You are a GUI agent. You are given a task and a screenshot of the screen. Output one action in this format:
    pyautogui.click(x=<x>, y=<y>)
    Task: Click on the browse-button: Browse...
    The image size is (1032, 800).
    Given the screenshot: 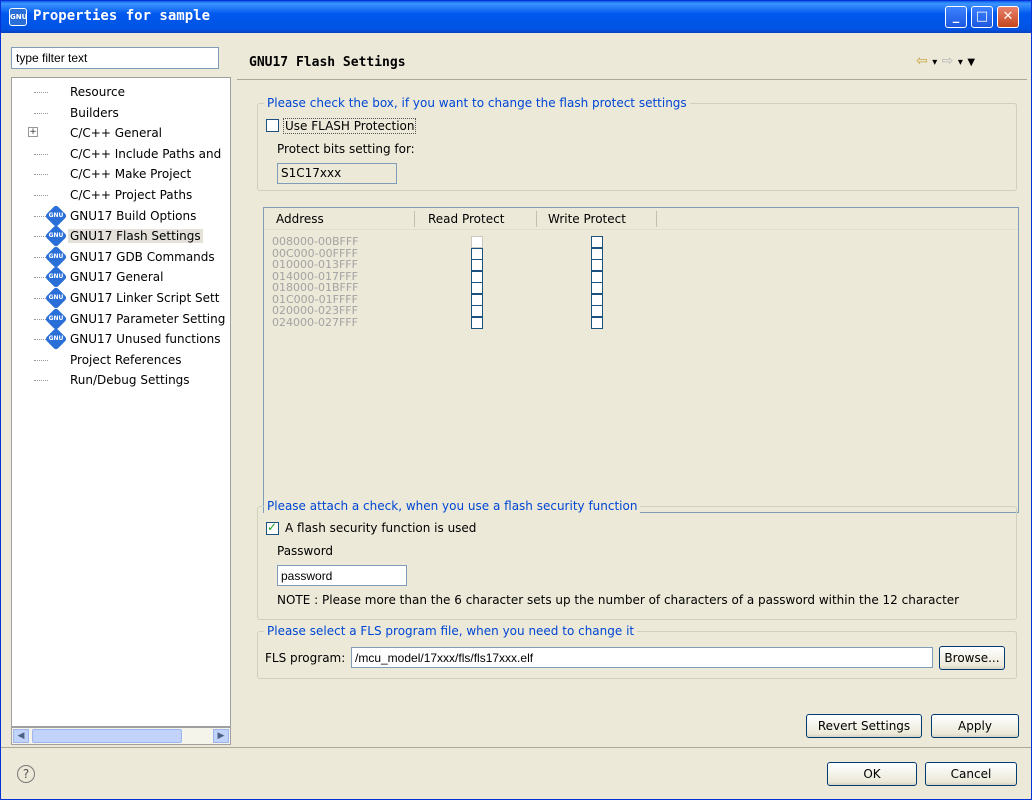 What is the action you would take?
    pyautogui.click(x=972, y=658)
    